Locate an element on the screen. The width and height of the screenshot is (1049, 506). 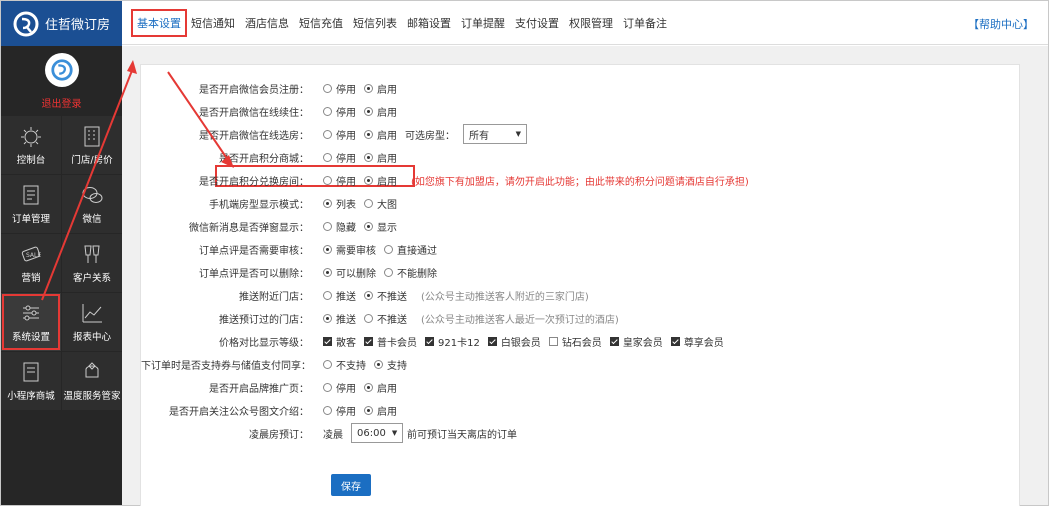
brand-bar: 住哲微订房 is located at coordinates (61, 23).